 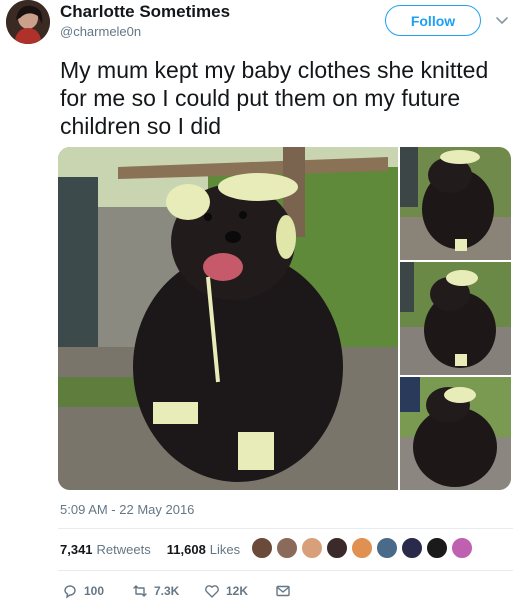 I want to click on reply-icon, so click(x=70, y=592).